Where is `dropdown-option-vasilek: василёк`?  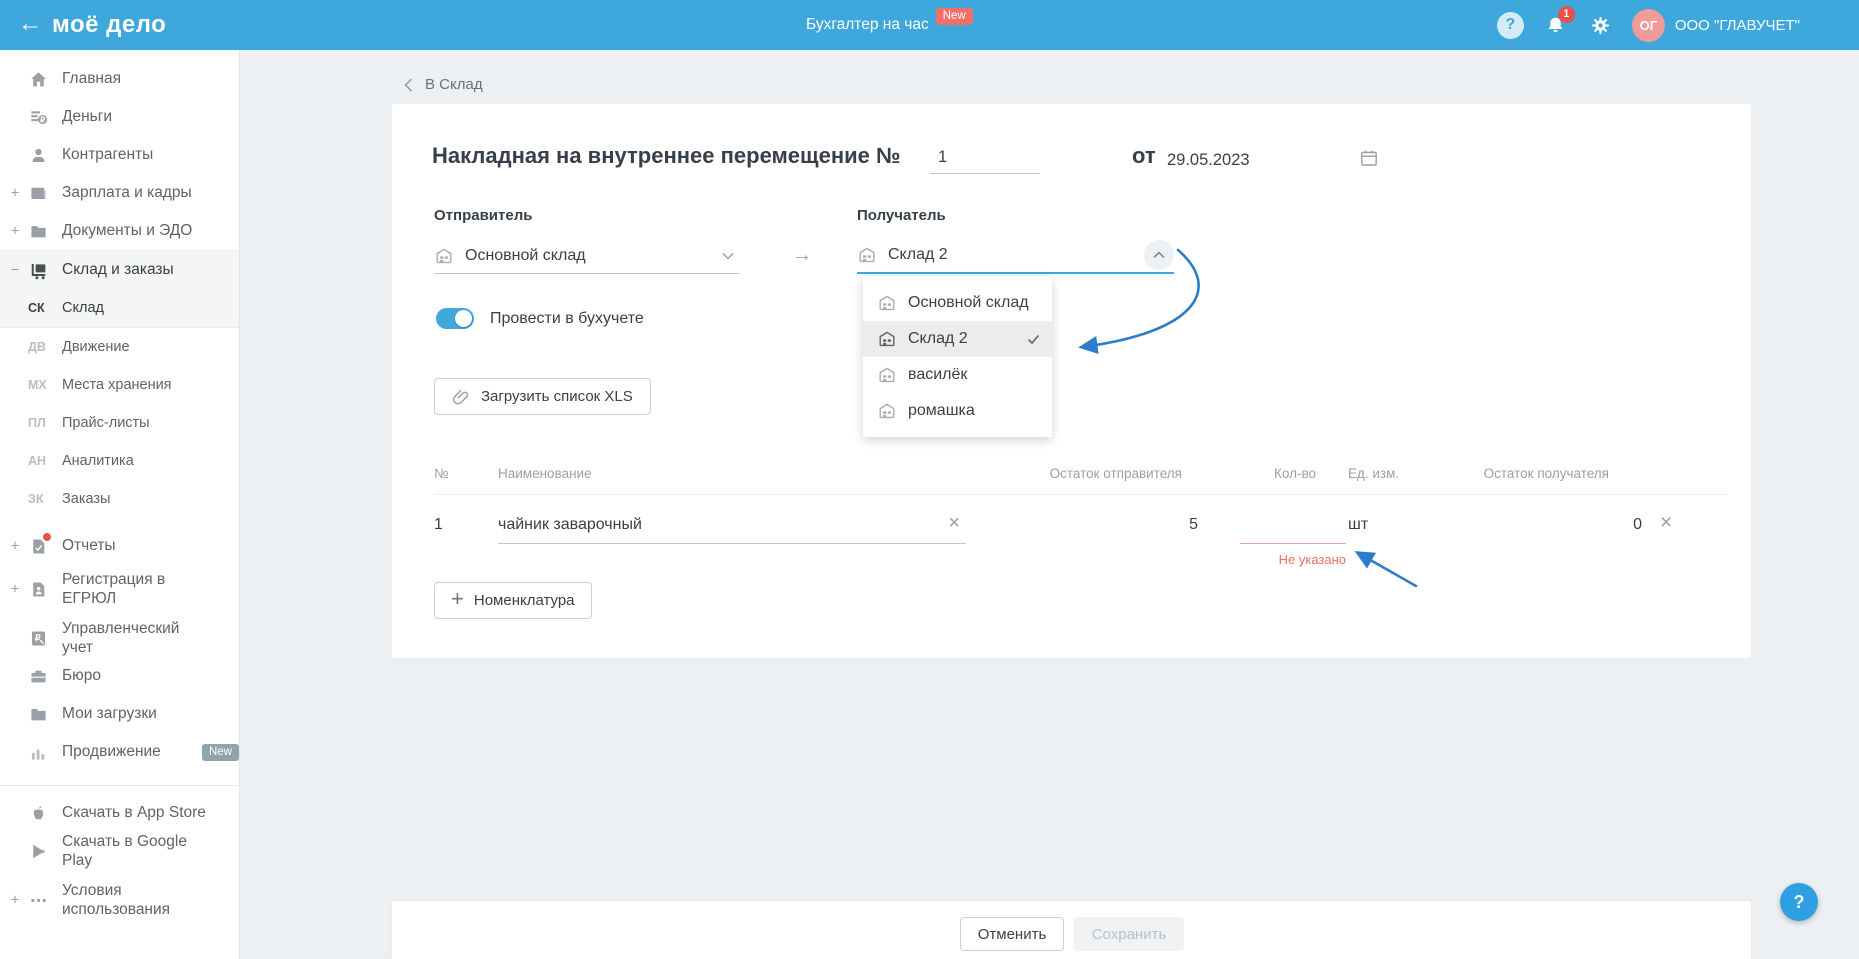
dropdown-option-vasilek: василёк is located at coordinates (957, 375).